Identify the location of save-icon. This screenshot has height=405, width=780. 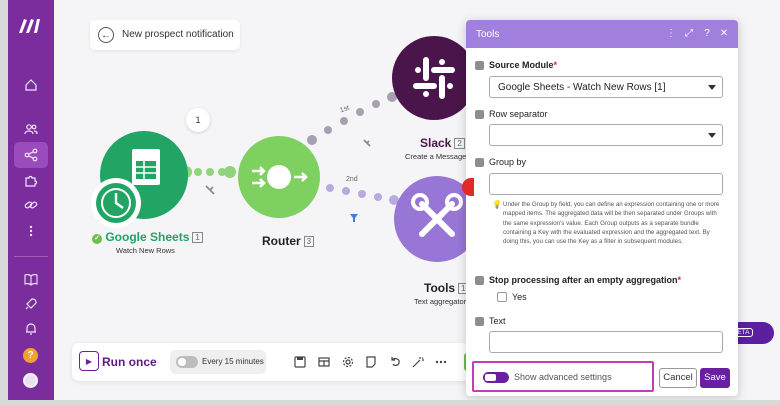
(300, 362).